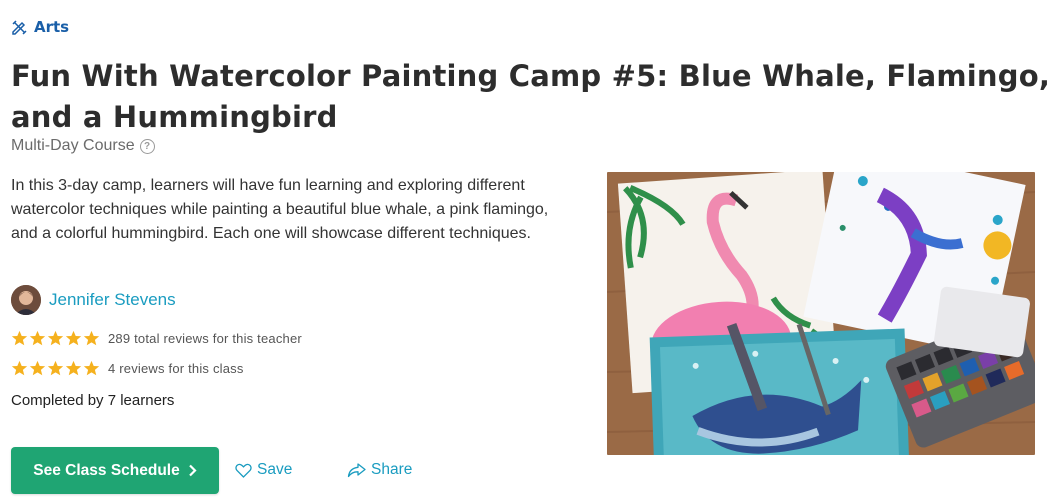  Describe the element at coordinates (356, 469) in the screenshot. I see `share-icon` at that location.